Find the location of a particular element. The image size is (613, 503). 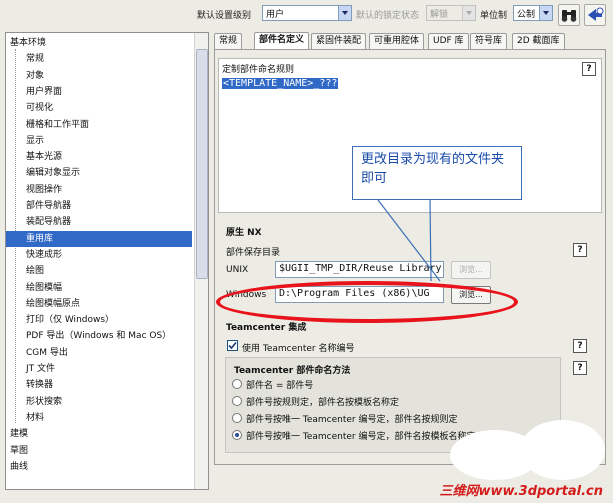

scribble-blob is located at coordinates (562, 450).